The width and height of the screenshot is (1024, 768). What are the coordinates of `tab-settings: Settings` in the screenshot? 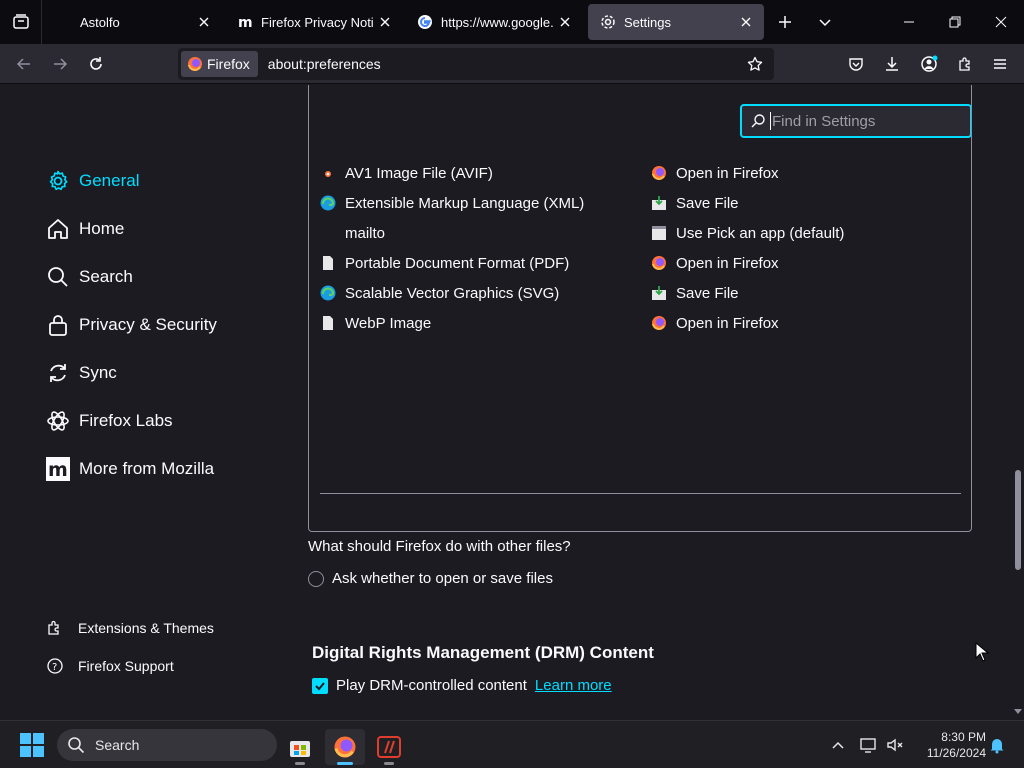 It's located at (676, 22).